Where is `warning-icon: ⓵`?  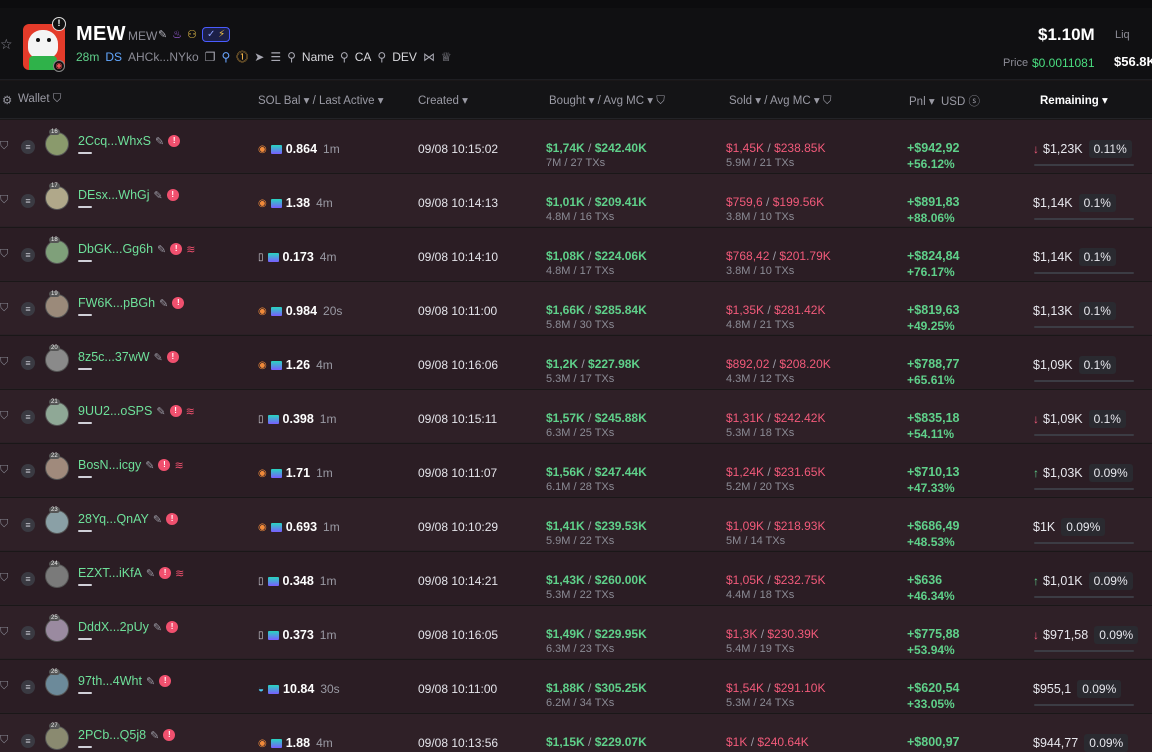 warning-icon: ⓵ is located at coordinates (242, 56).